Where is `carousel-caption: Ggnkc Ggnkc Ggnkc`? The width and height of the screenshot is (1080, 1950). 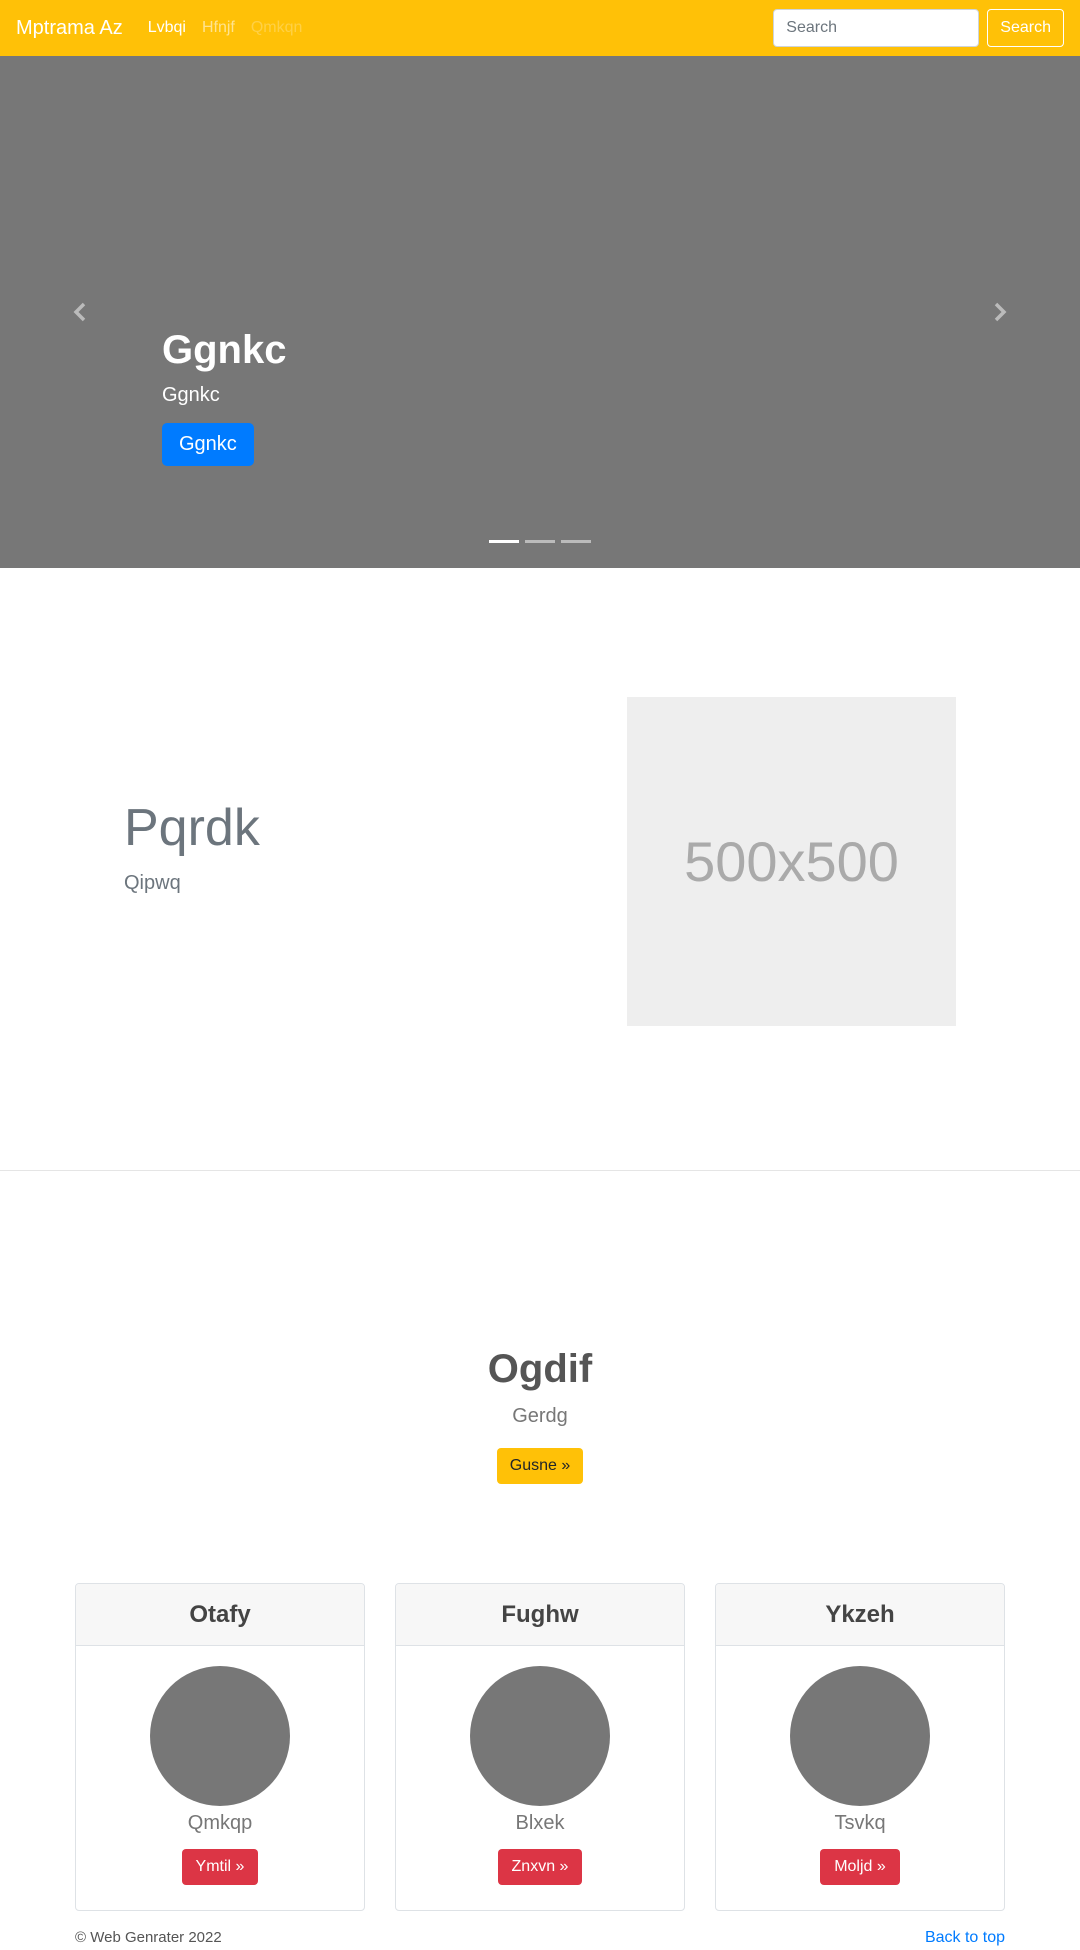 carousel-caption: Ggnkc Ggnkc Ggnkc is located at coordinates (224, 396).